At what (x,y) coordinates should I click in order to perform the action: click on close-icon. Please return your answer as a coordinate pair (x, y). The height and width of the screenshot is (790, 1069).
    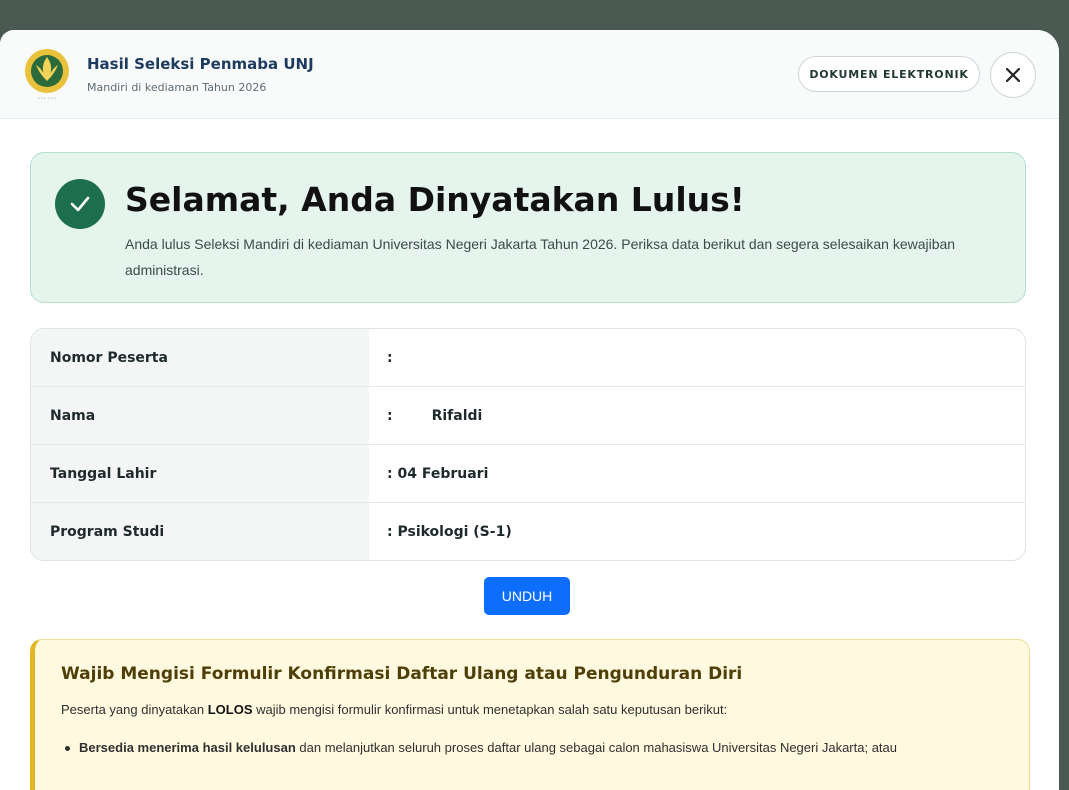
    Looking at the image, I should click on (1013, 75).